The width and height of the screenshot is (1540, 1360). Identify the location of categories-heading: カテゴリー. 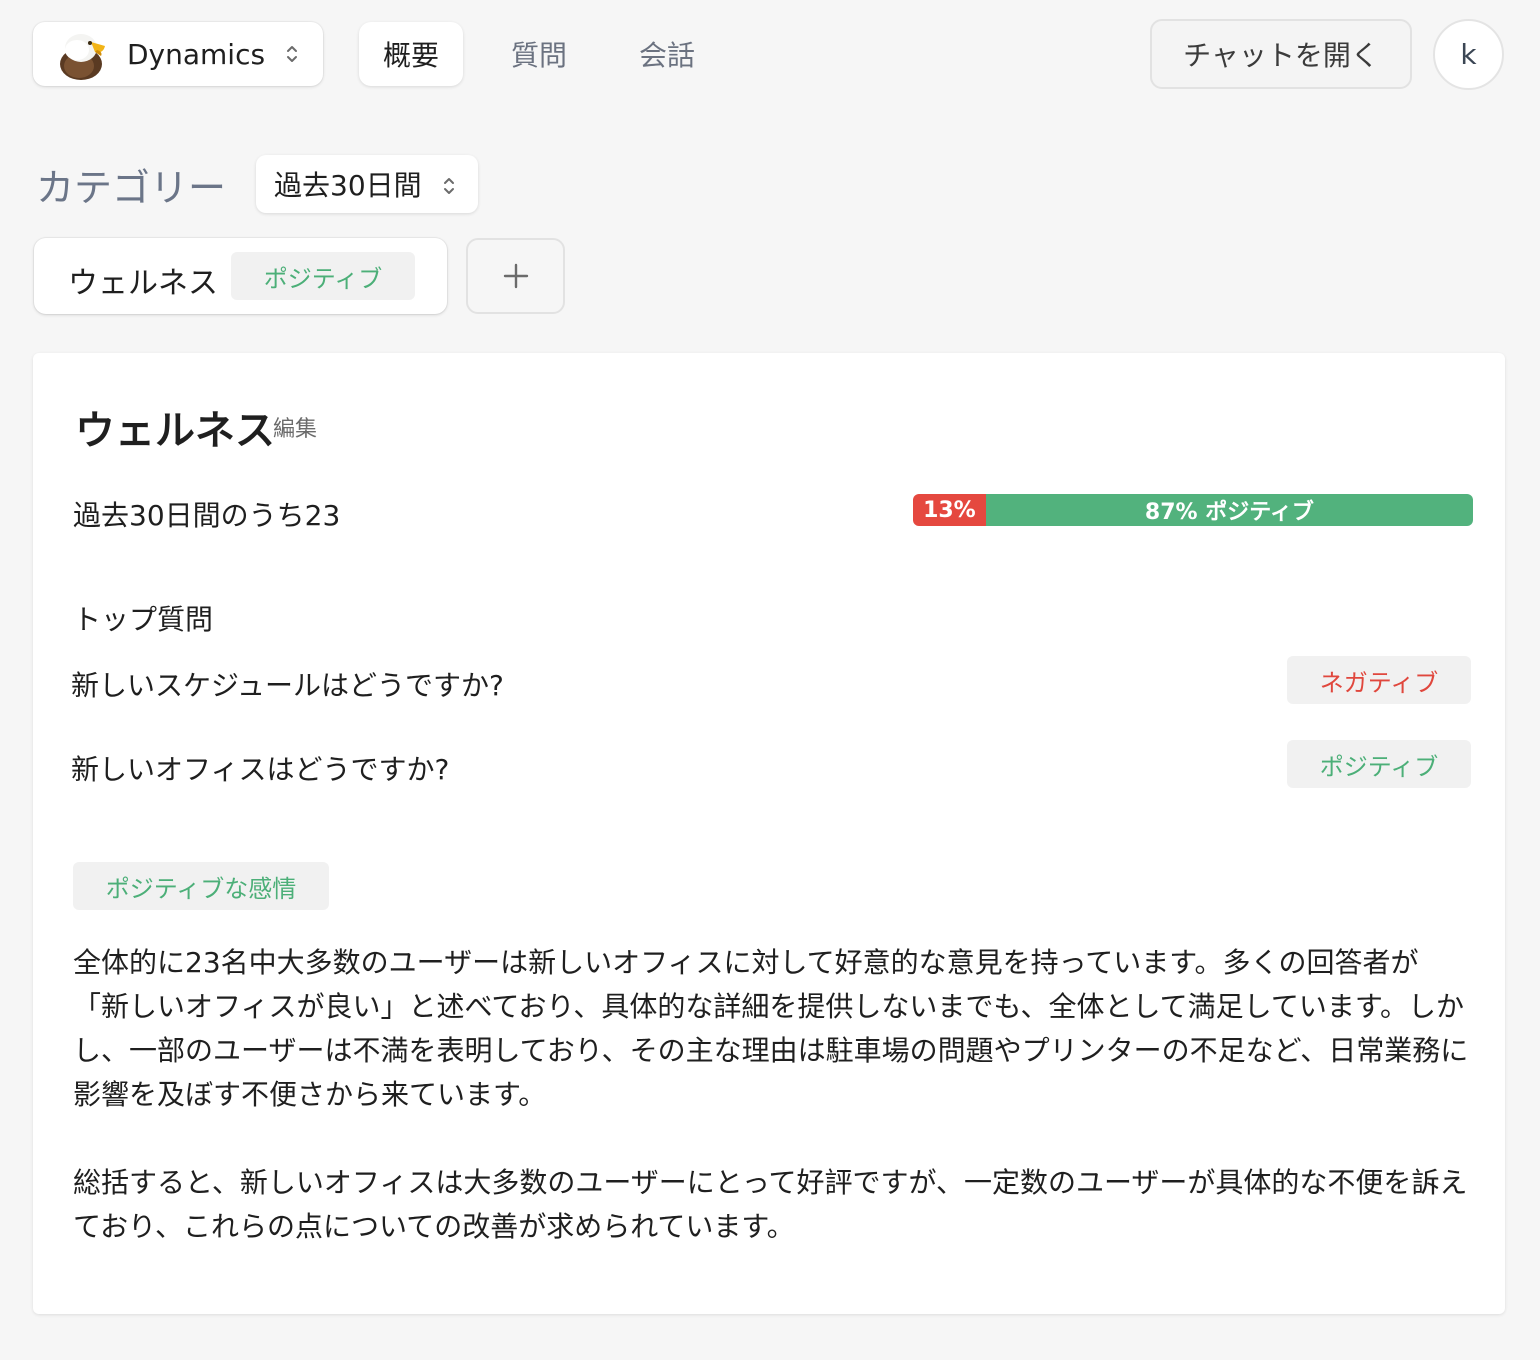
(131, 188).